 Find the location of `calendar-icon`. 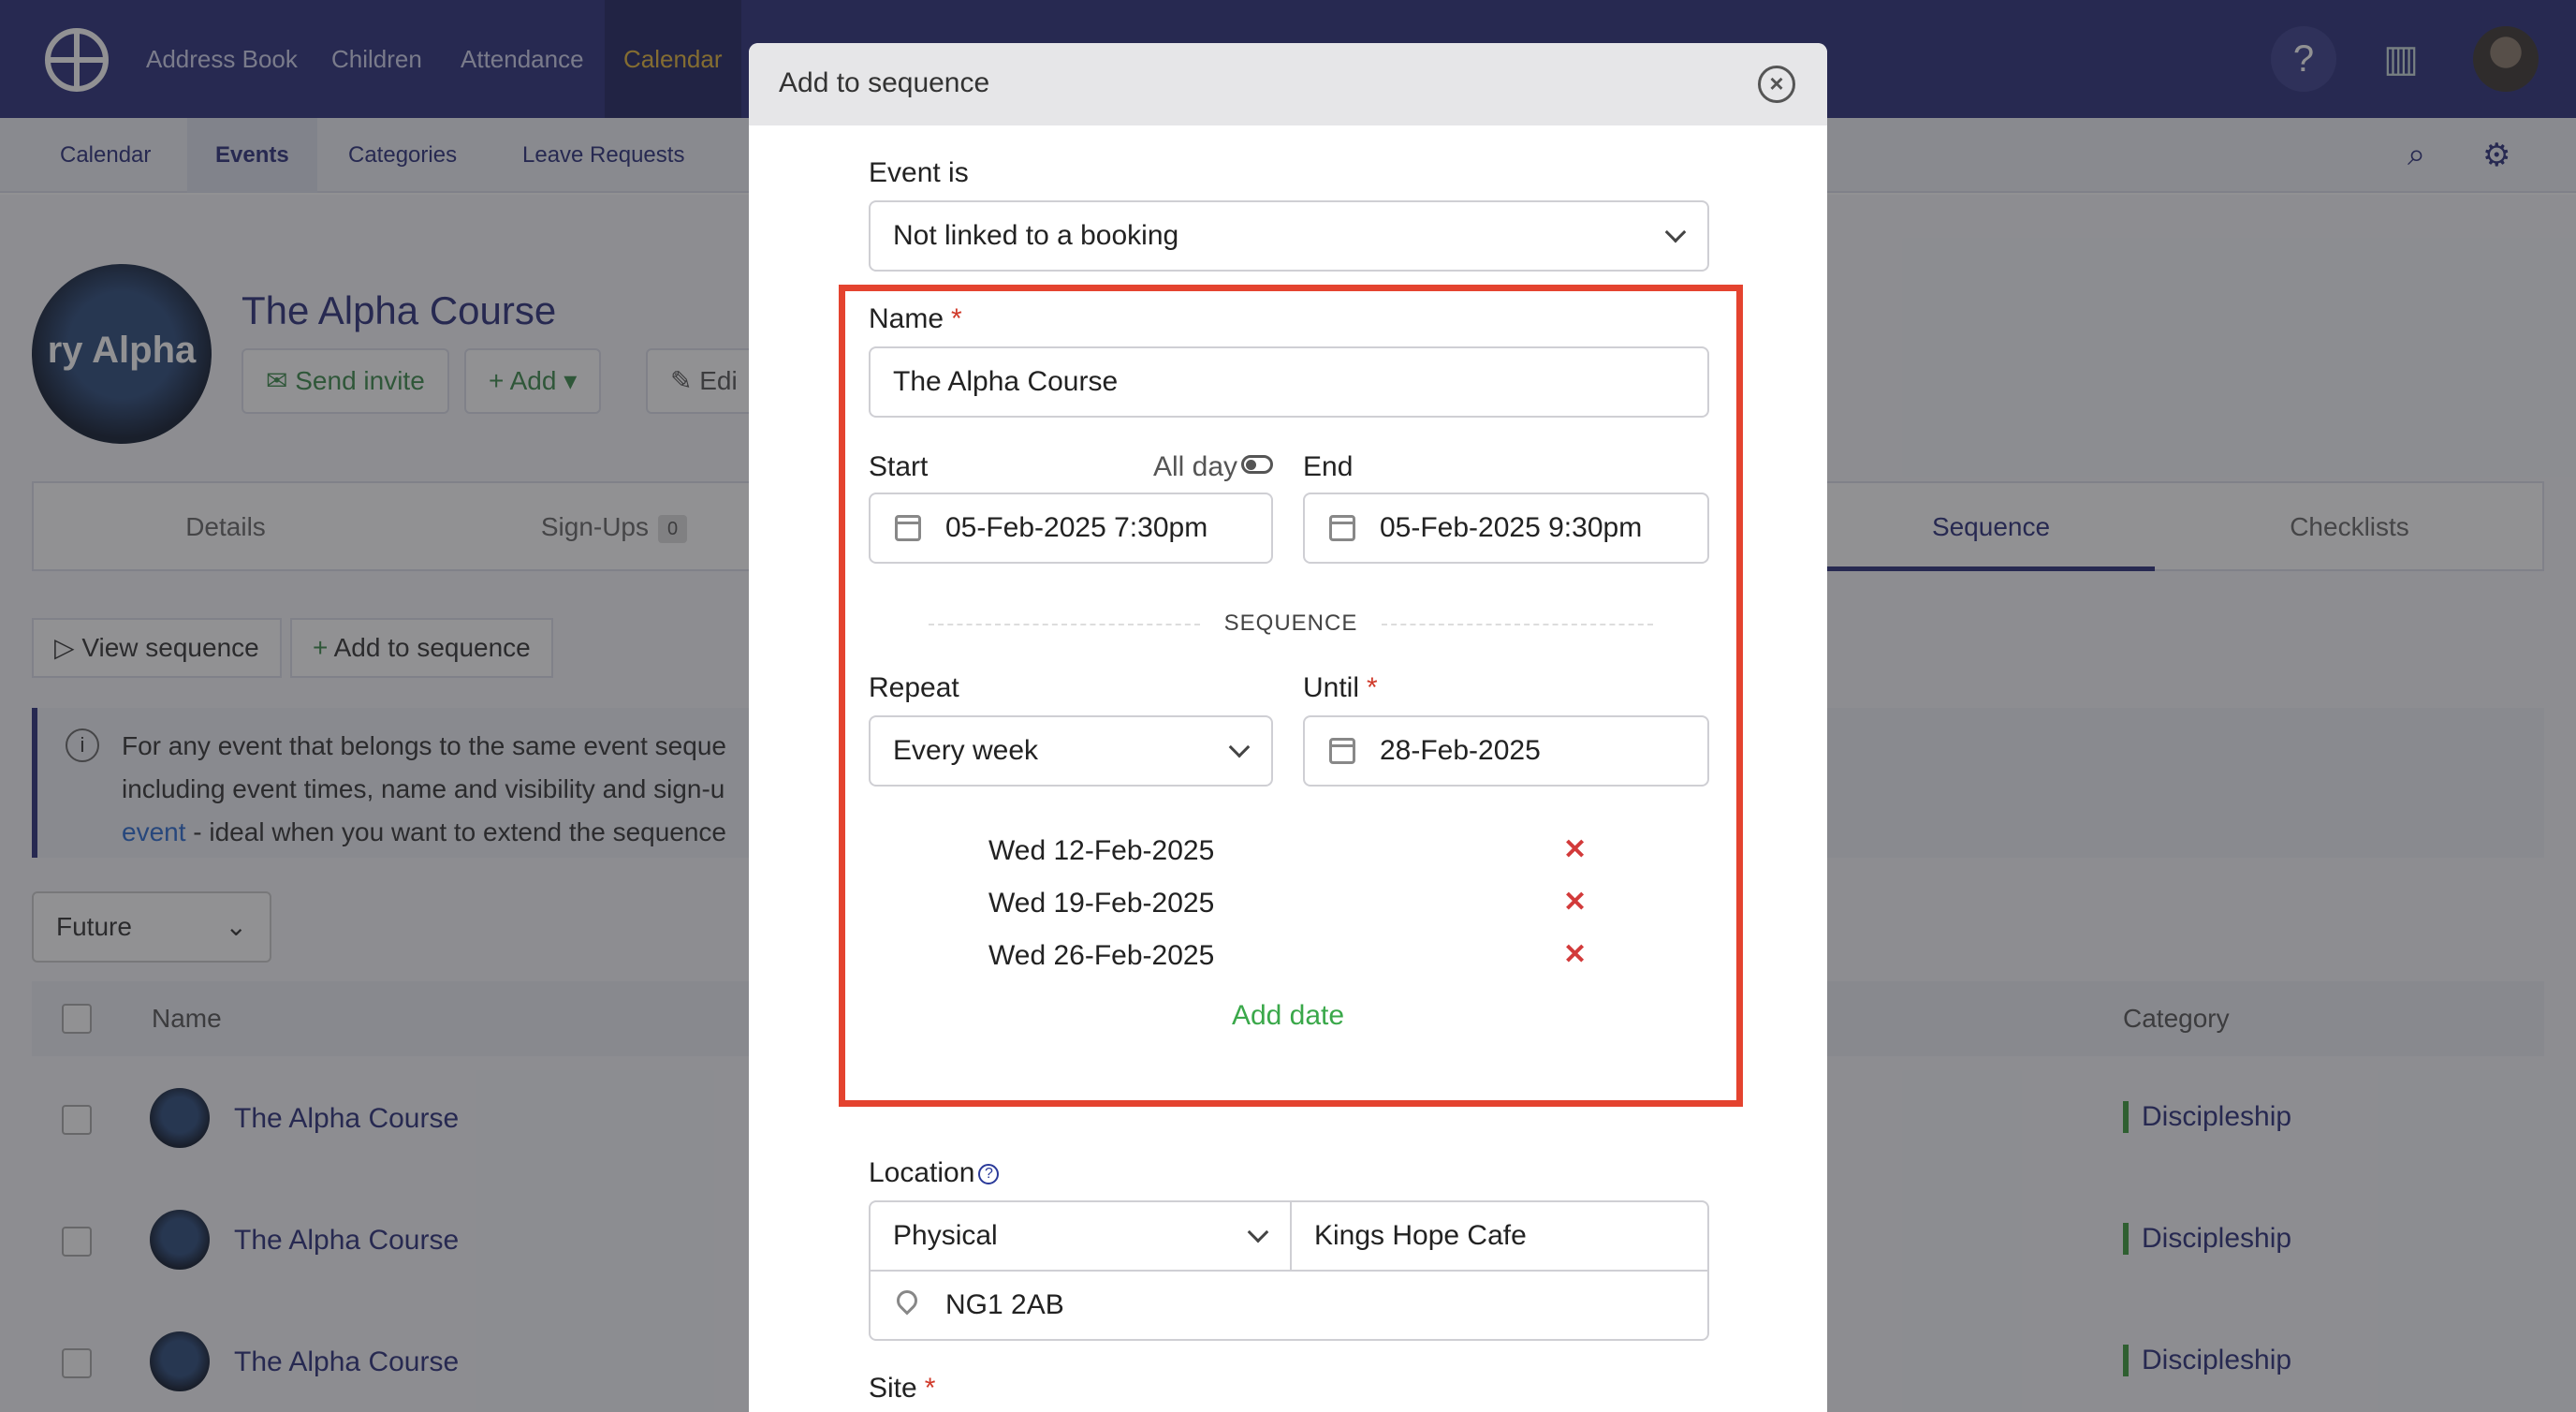

calendar-icon is located at coordinates (1342, 751).